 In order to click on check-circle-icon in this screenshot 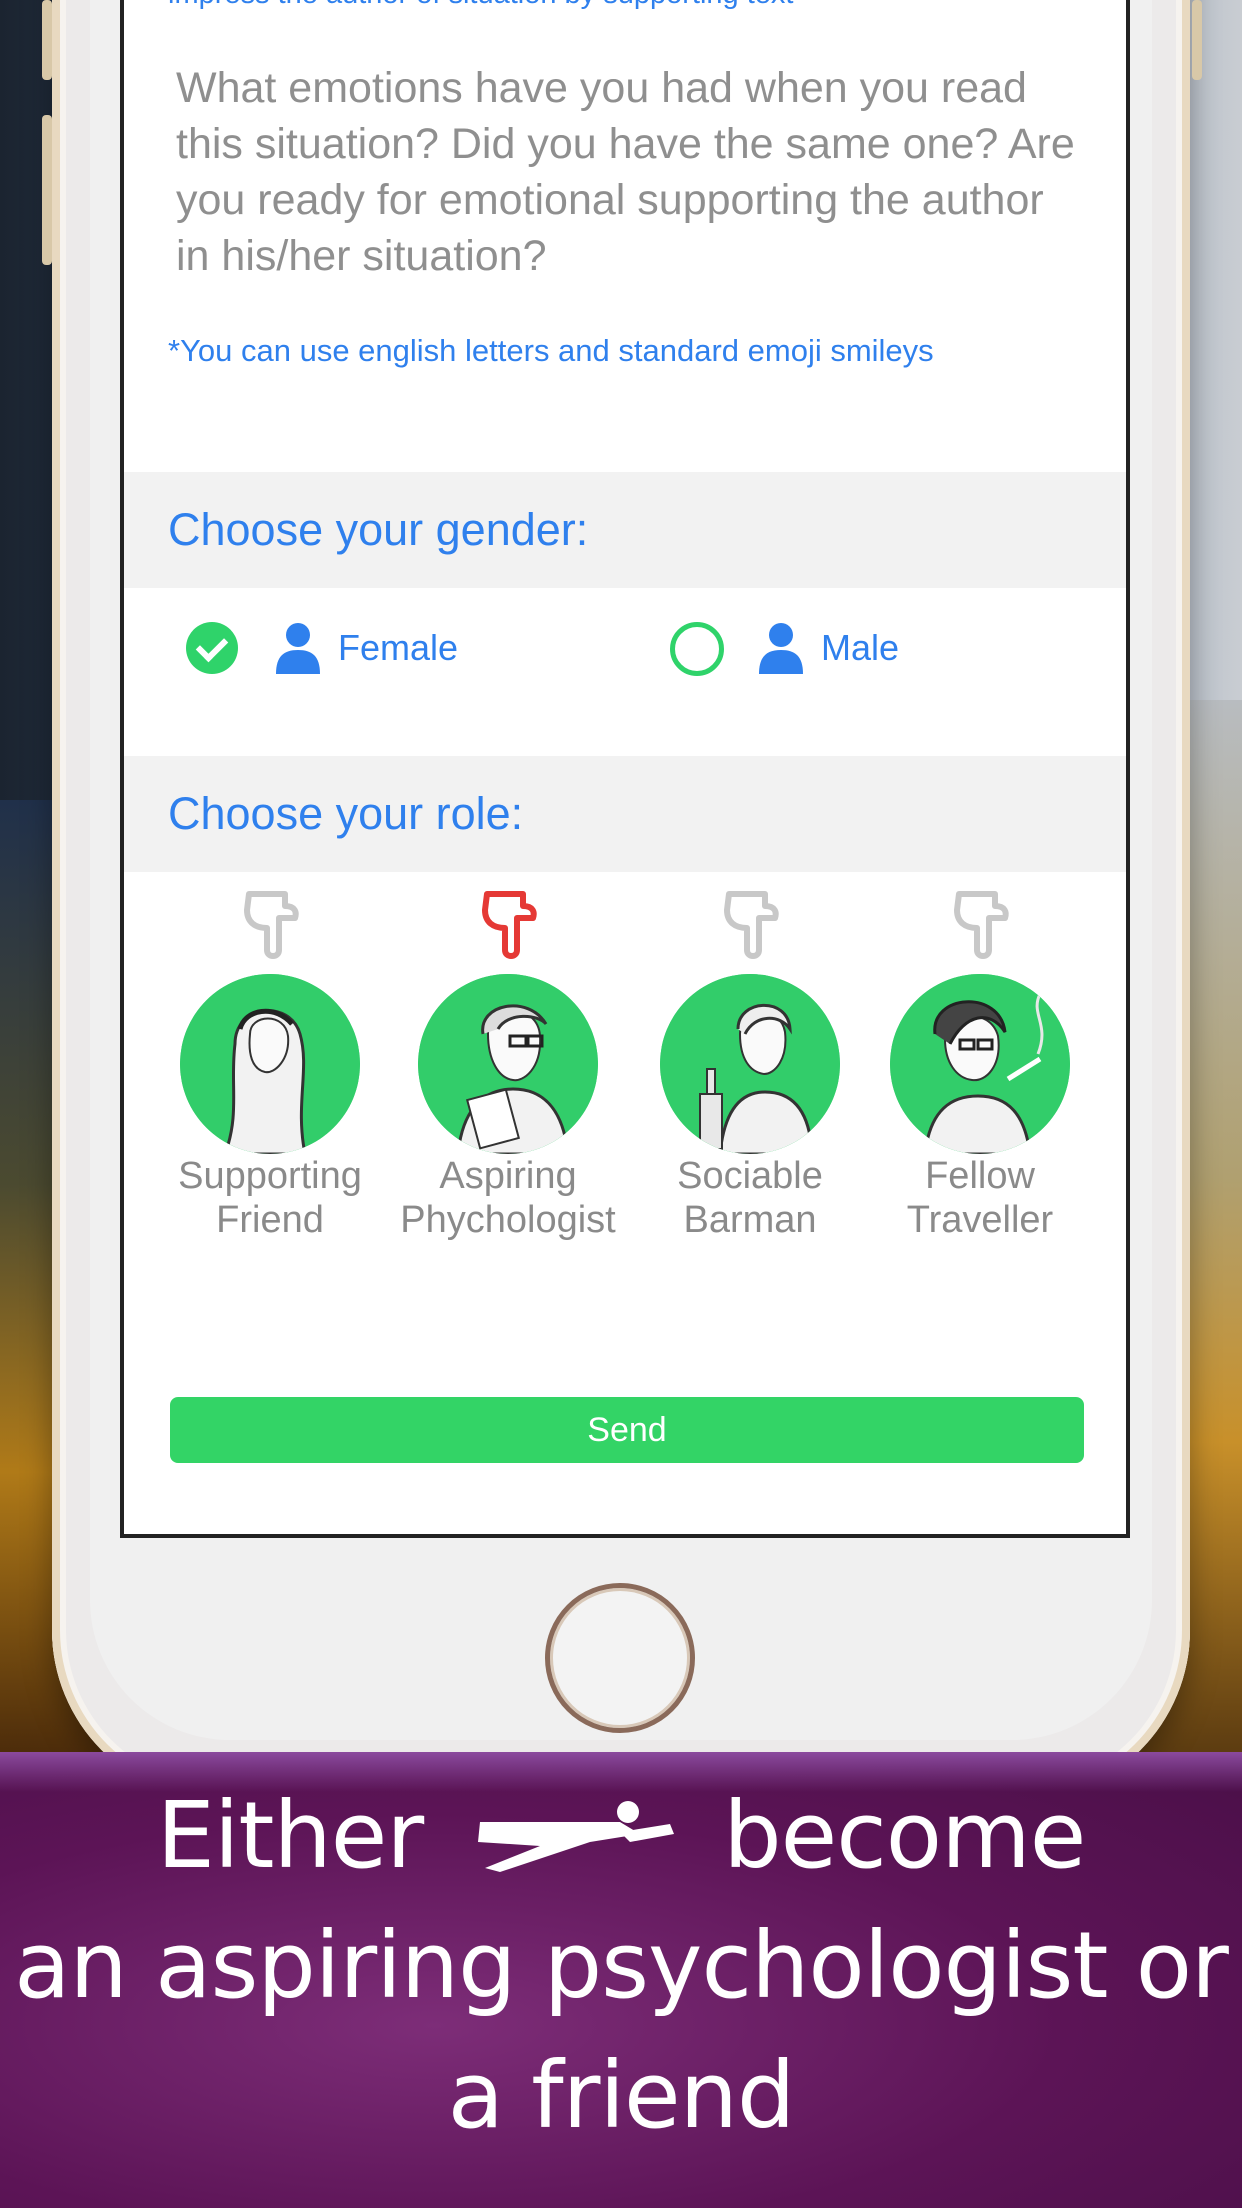, I will do `click(212, 648)`.